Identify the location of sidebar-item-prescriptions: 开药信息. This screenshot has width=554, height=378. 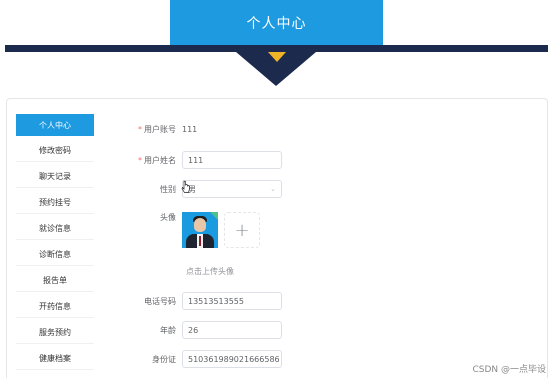
(55, 307).